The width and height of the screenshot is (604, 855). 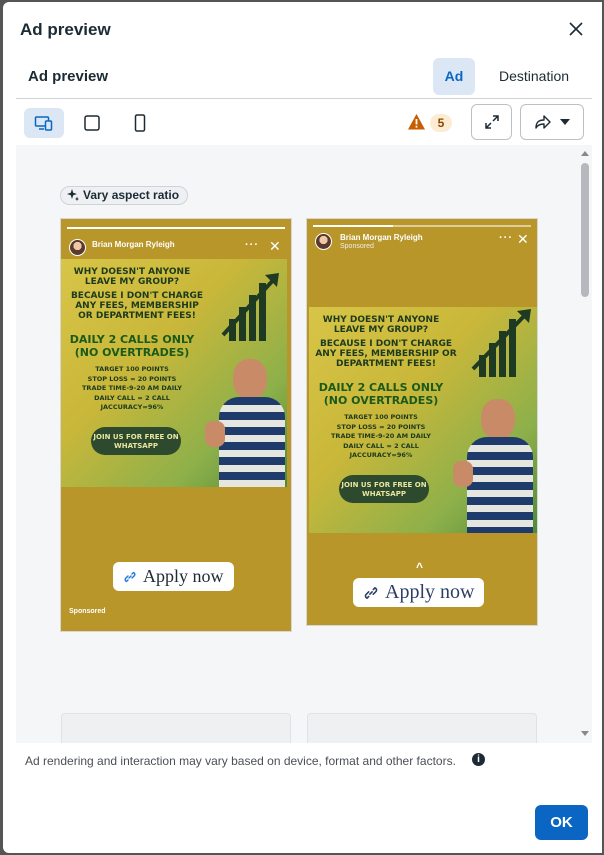 What do you see at coordinates (131, 195) in the screenshot?
I see `vary-aspect-ratio-label: Vary aspect ratio` at bounding box center [131, 195].